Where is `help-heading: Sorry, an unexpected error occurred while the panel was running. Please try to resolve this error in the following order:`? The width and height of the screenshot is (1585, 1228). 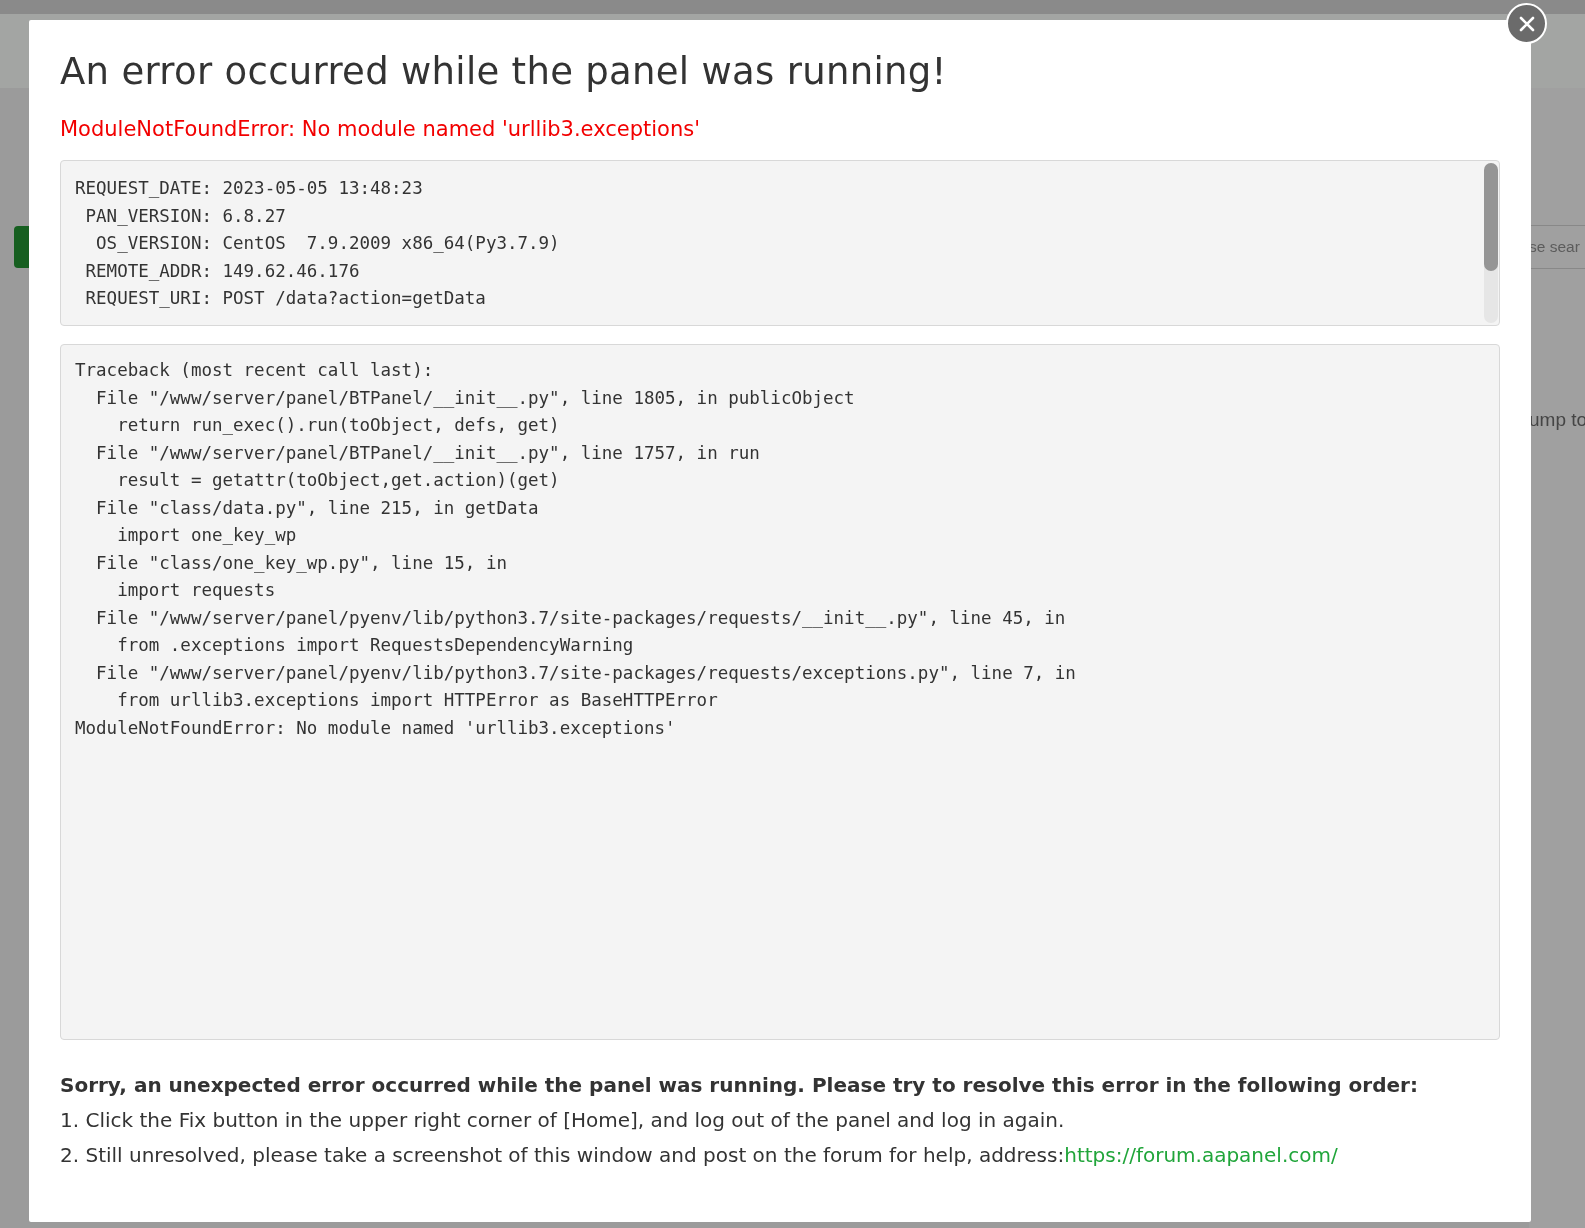
help-heading: Sorry, an unexpected error occurred while the panel was running. Please try to resolve this error in the following order: is located at coordinates (739, 1085).